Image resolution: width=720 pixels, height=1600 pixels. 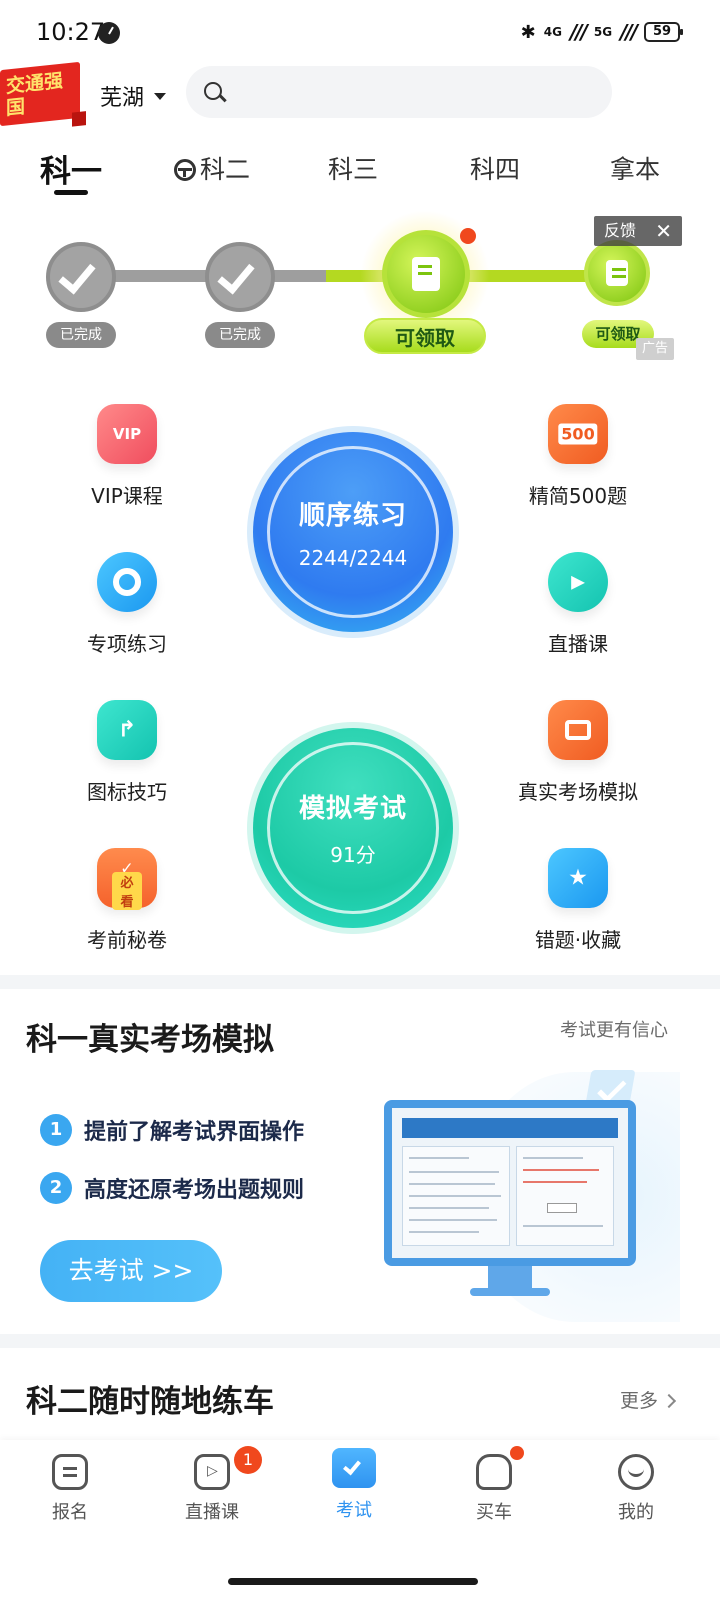 What do you see at coordinates (636, 1489) in the screenshot?
I see `nav-wode: 我的` at bounding box center [636, 1489].